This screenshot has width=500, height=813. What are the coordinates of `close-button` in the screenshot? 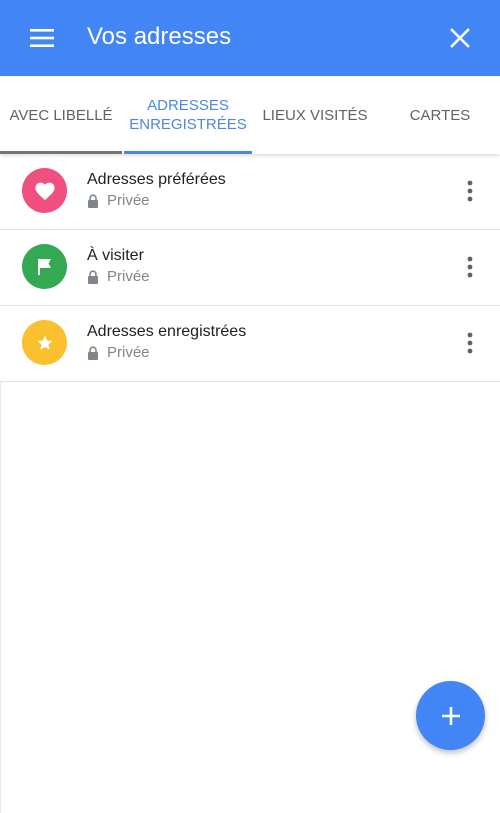 It's located at (460, 38).